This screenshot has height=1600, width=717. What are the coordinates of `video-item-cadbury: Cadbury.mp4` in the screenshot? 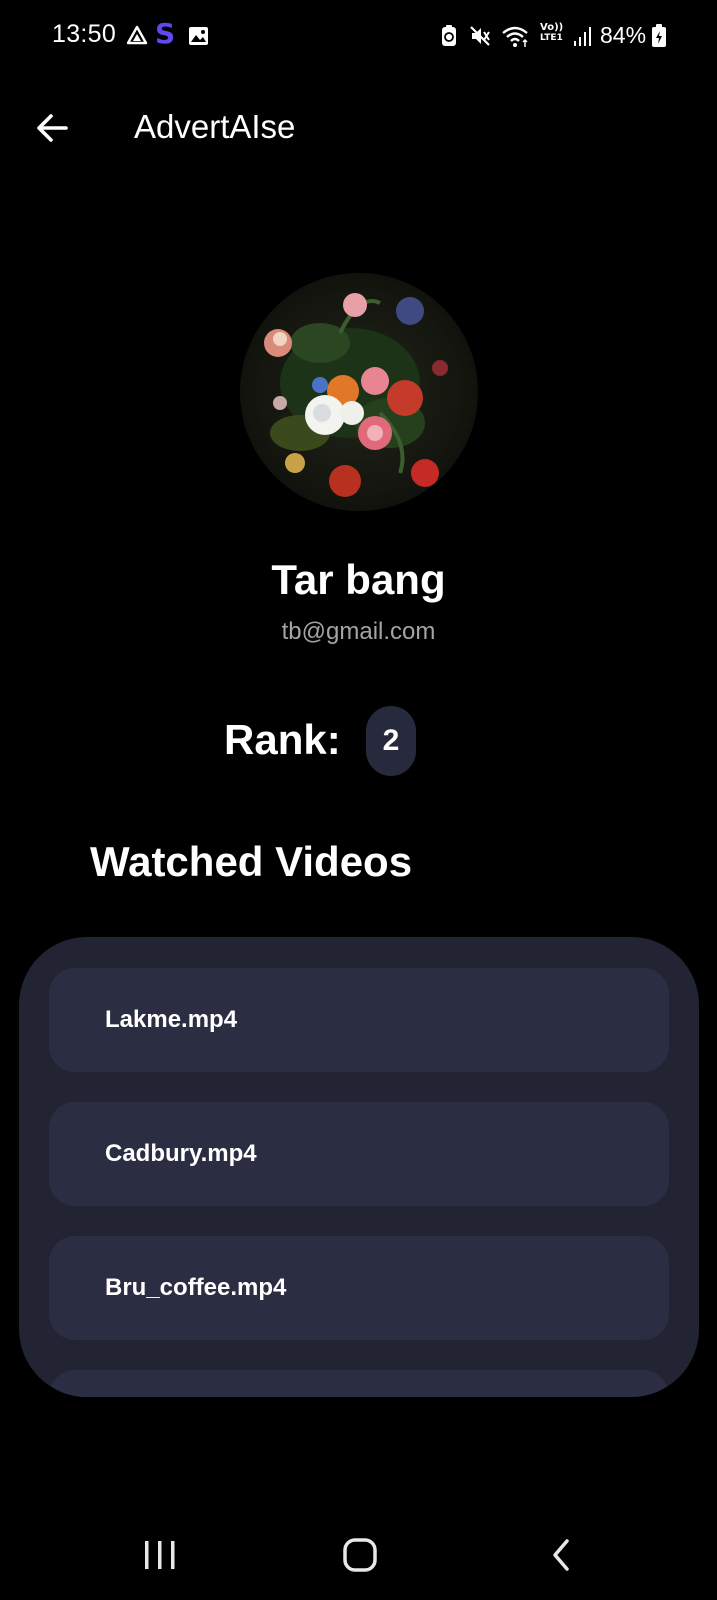 It's located at (359, 1154).